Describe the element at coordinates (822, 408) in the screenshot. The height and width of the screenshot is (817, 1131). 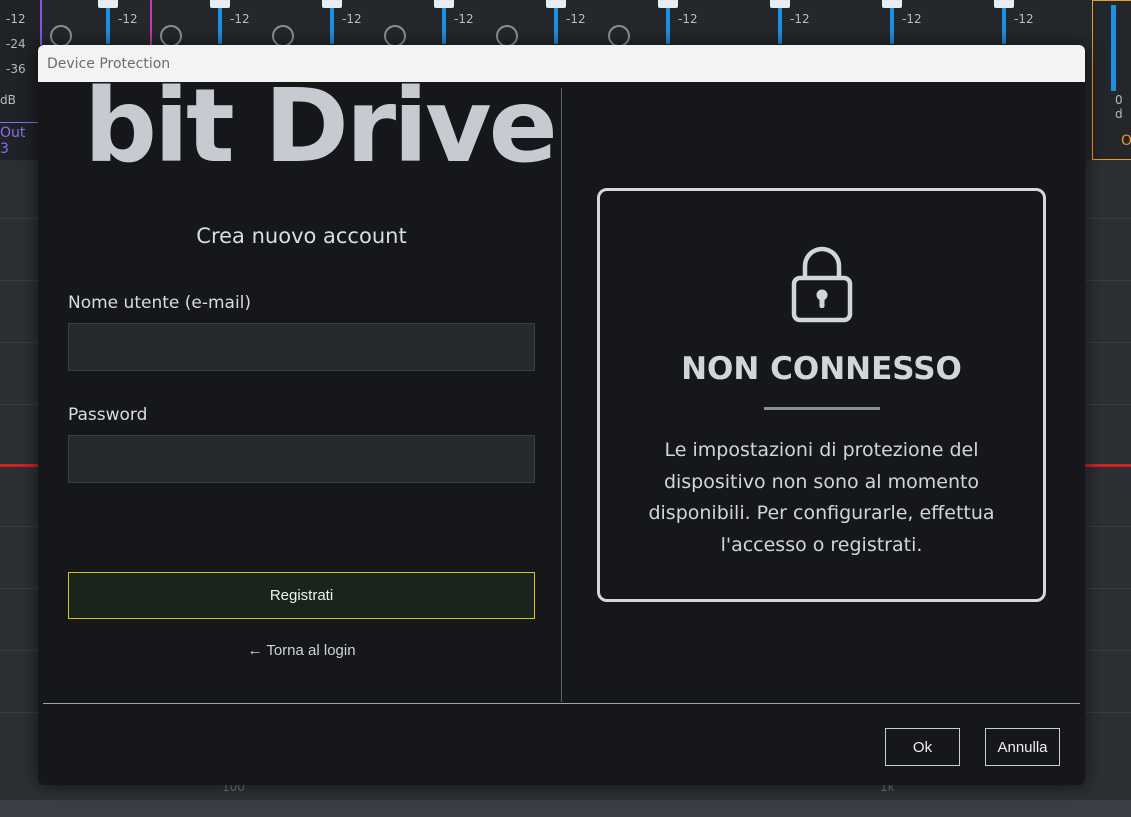
I see `status-underline` at that location.